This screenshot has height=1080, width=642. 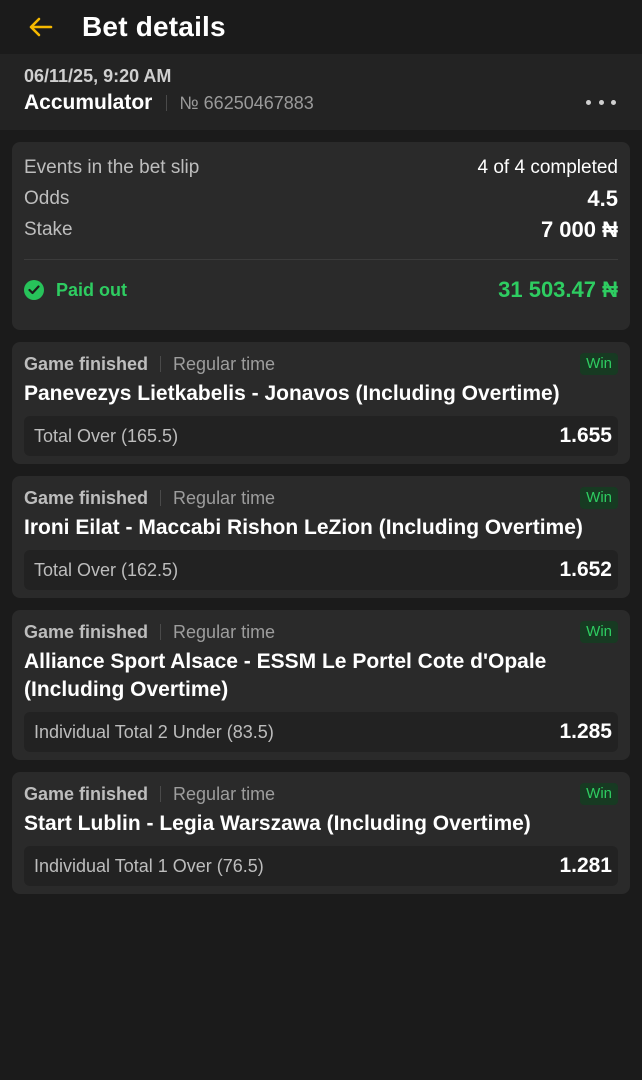 What do you see at coordinates (106, 435) in the screenshot?
I see `market-name: Total Over (165.5)` at bounding box center [106, 435].